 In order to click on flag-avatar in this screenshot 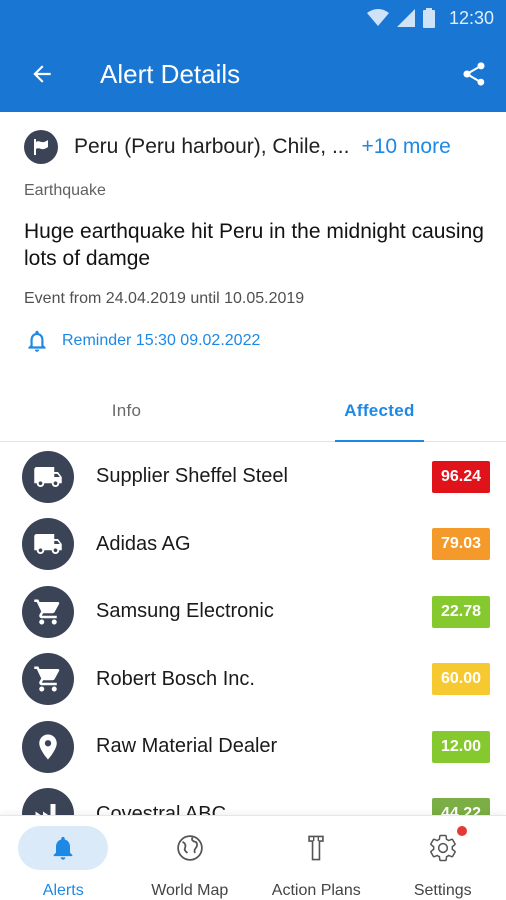, I will do `click(41, 147)`.